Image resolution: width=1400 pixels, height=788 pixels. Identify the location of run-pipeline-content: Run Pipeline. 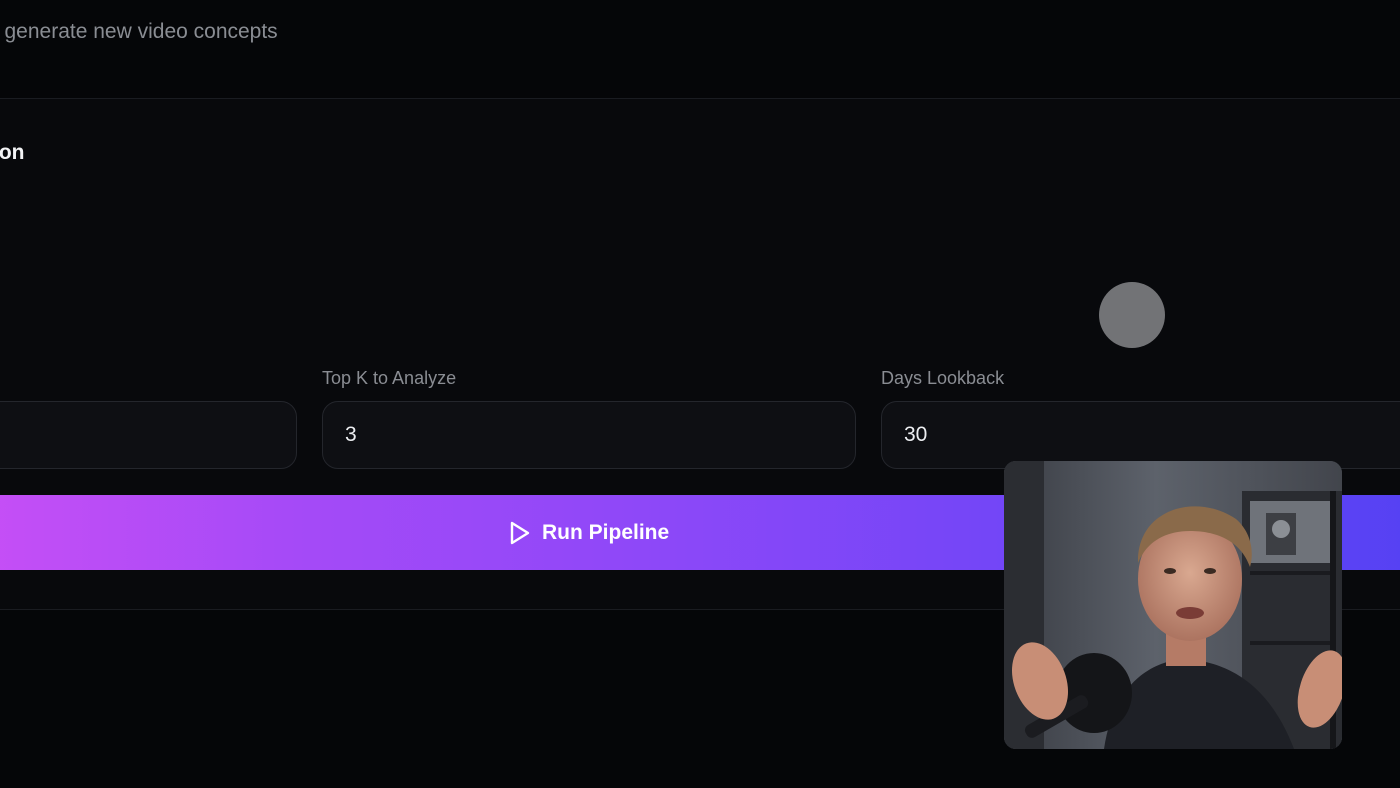
(588, 532).